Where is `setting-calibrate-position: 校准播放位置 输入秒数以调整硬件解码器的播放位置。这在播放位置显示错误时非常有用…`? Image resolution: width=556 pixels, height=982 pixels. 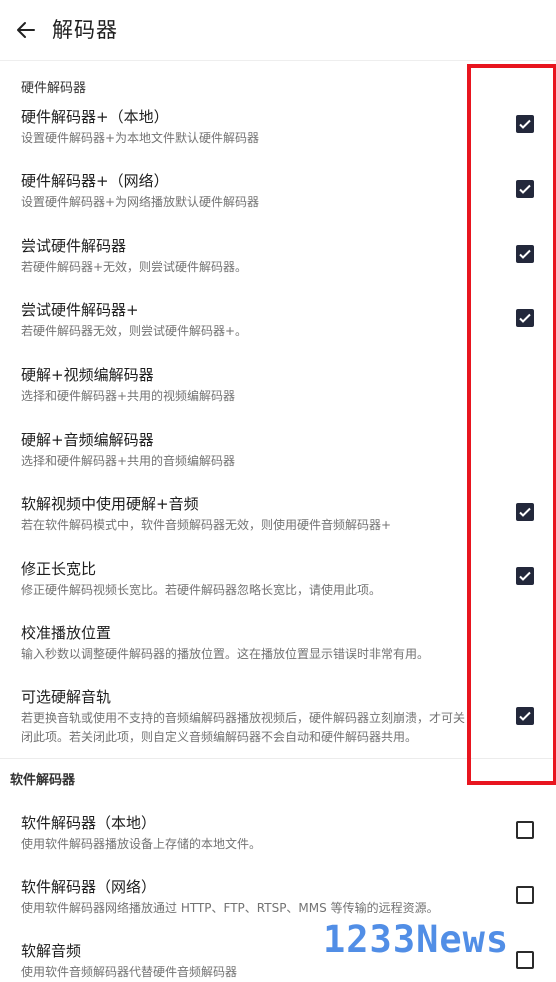
setting-calibrate-position: 校准播放位置 输入秒数以调整硬件解码器的播放位置。这在播放位置显示错误时非常有用… is located at coordinates (278, 653).